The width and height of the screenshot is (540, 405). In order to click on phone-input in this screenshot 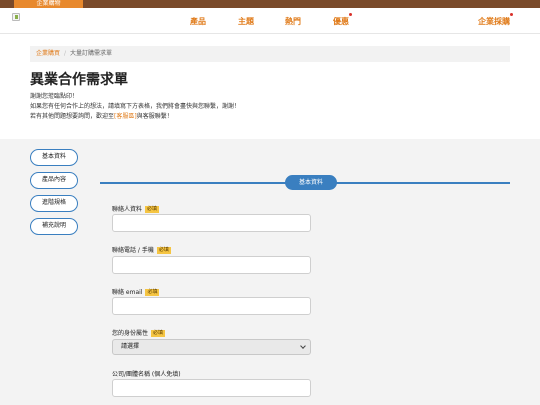, I will do `click(211, 265)`.